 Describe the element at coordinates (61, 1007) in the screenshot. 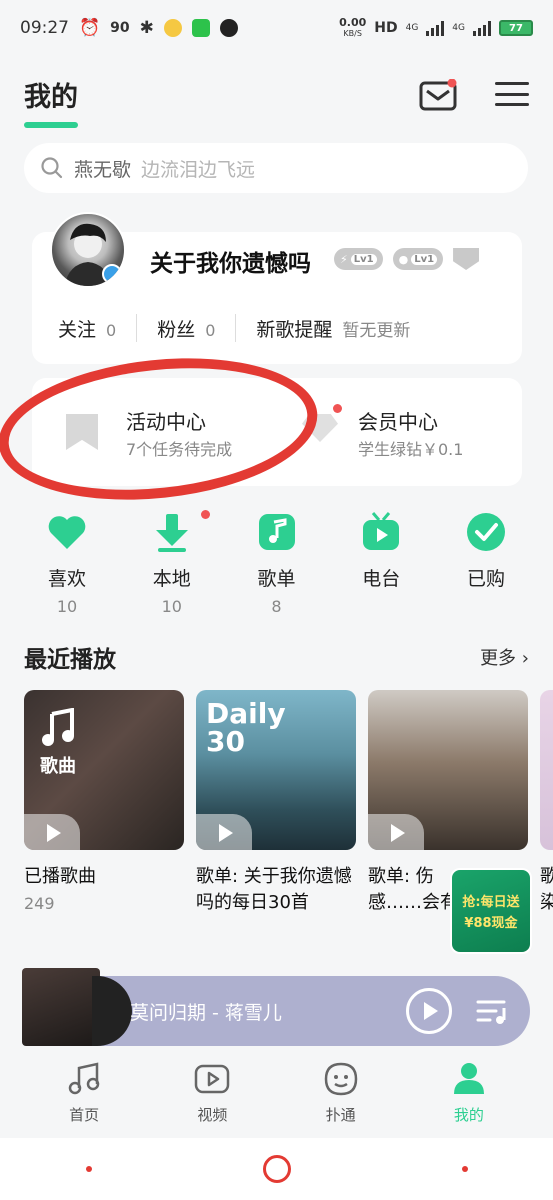

I see `now-playing-cover` at that location.